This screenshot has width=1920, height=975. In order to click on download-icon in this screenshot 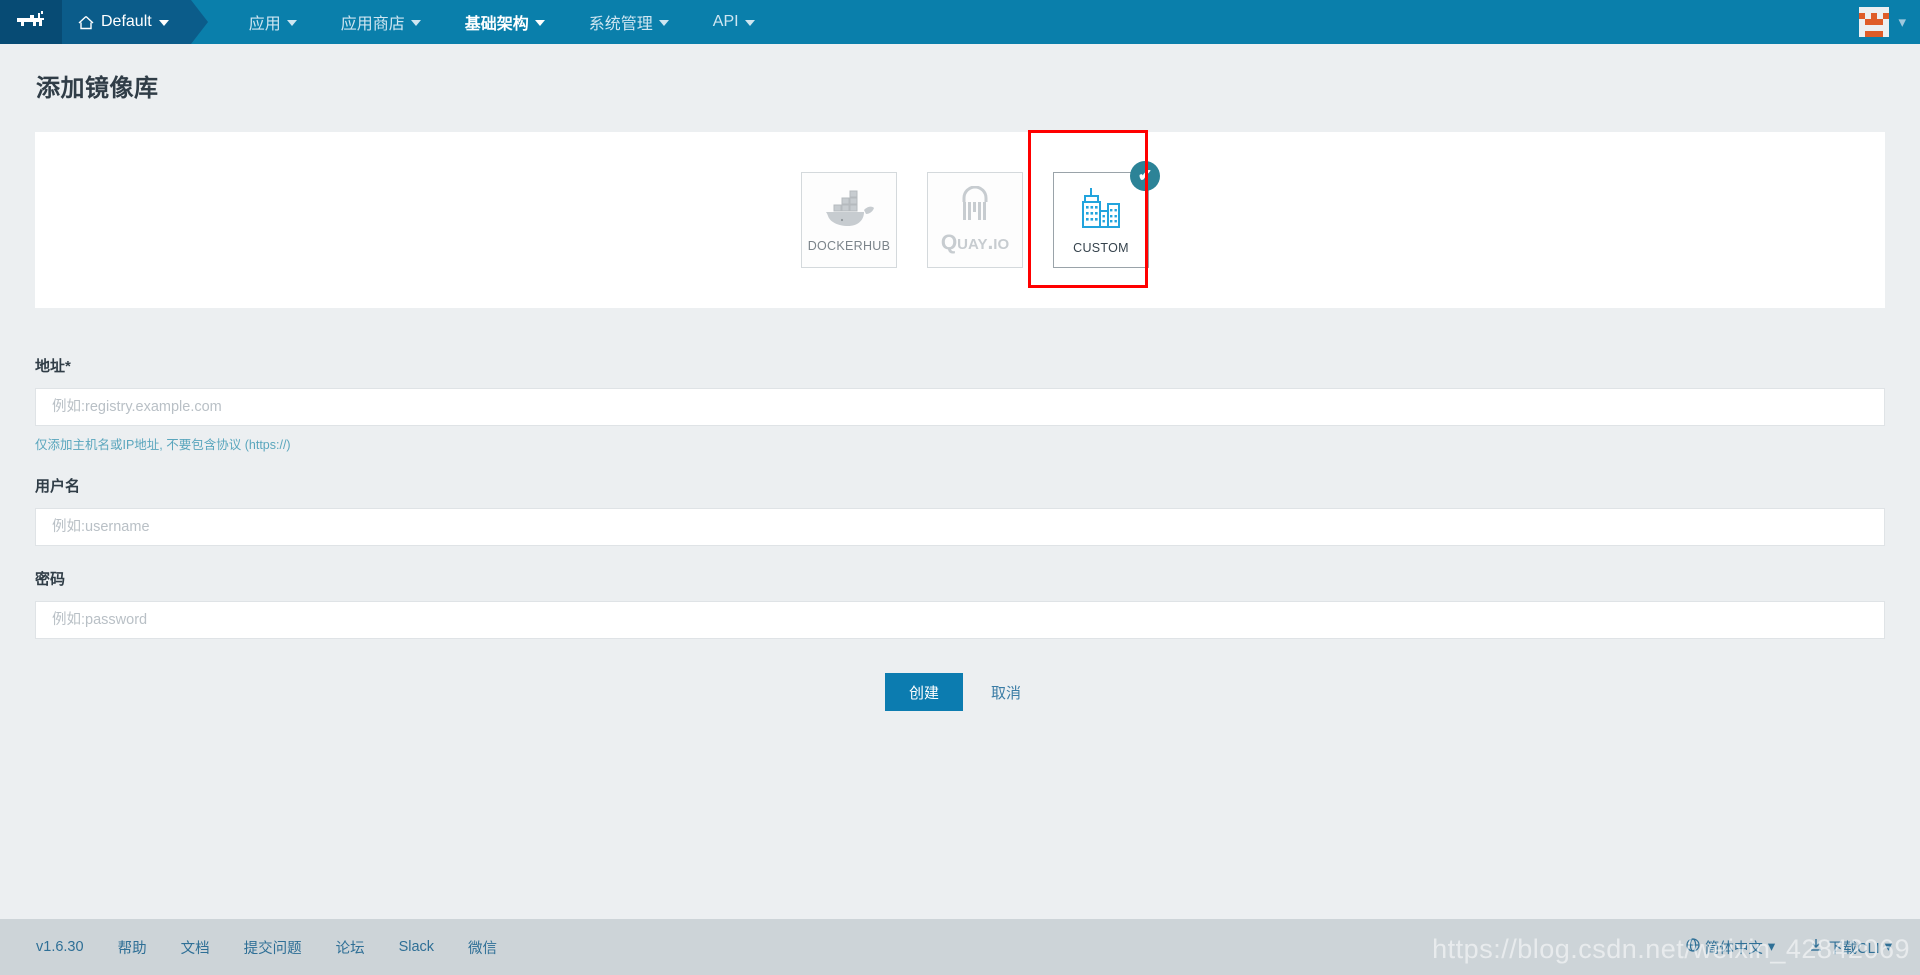, I will do `click(1816, 947)`.